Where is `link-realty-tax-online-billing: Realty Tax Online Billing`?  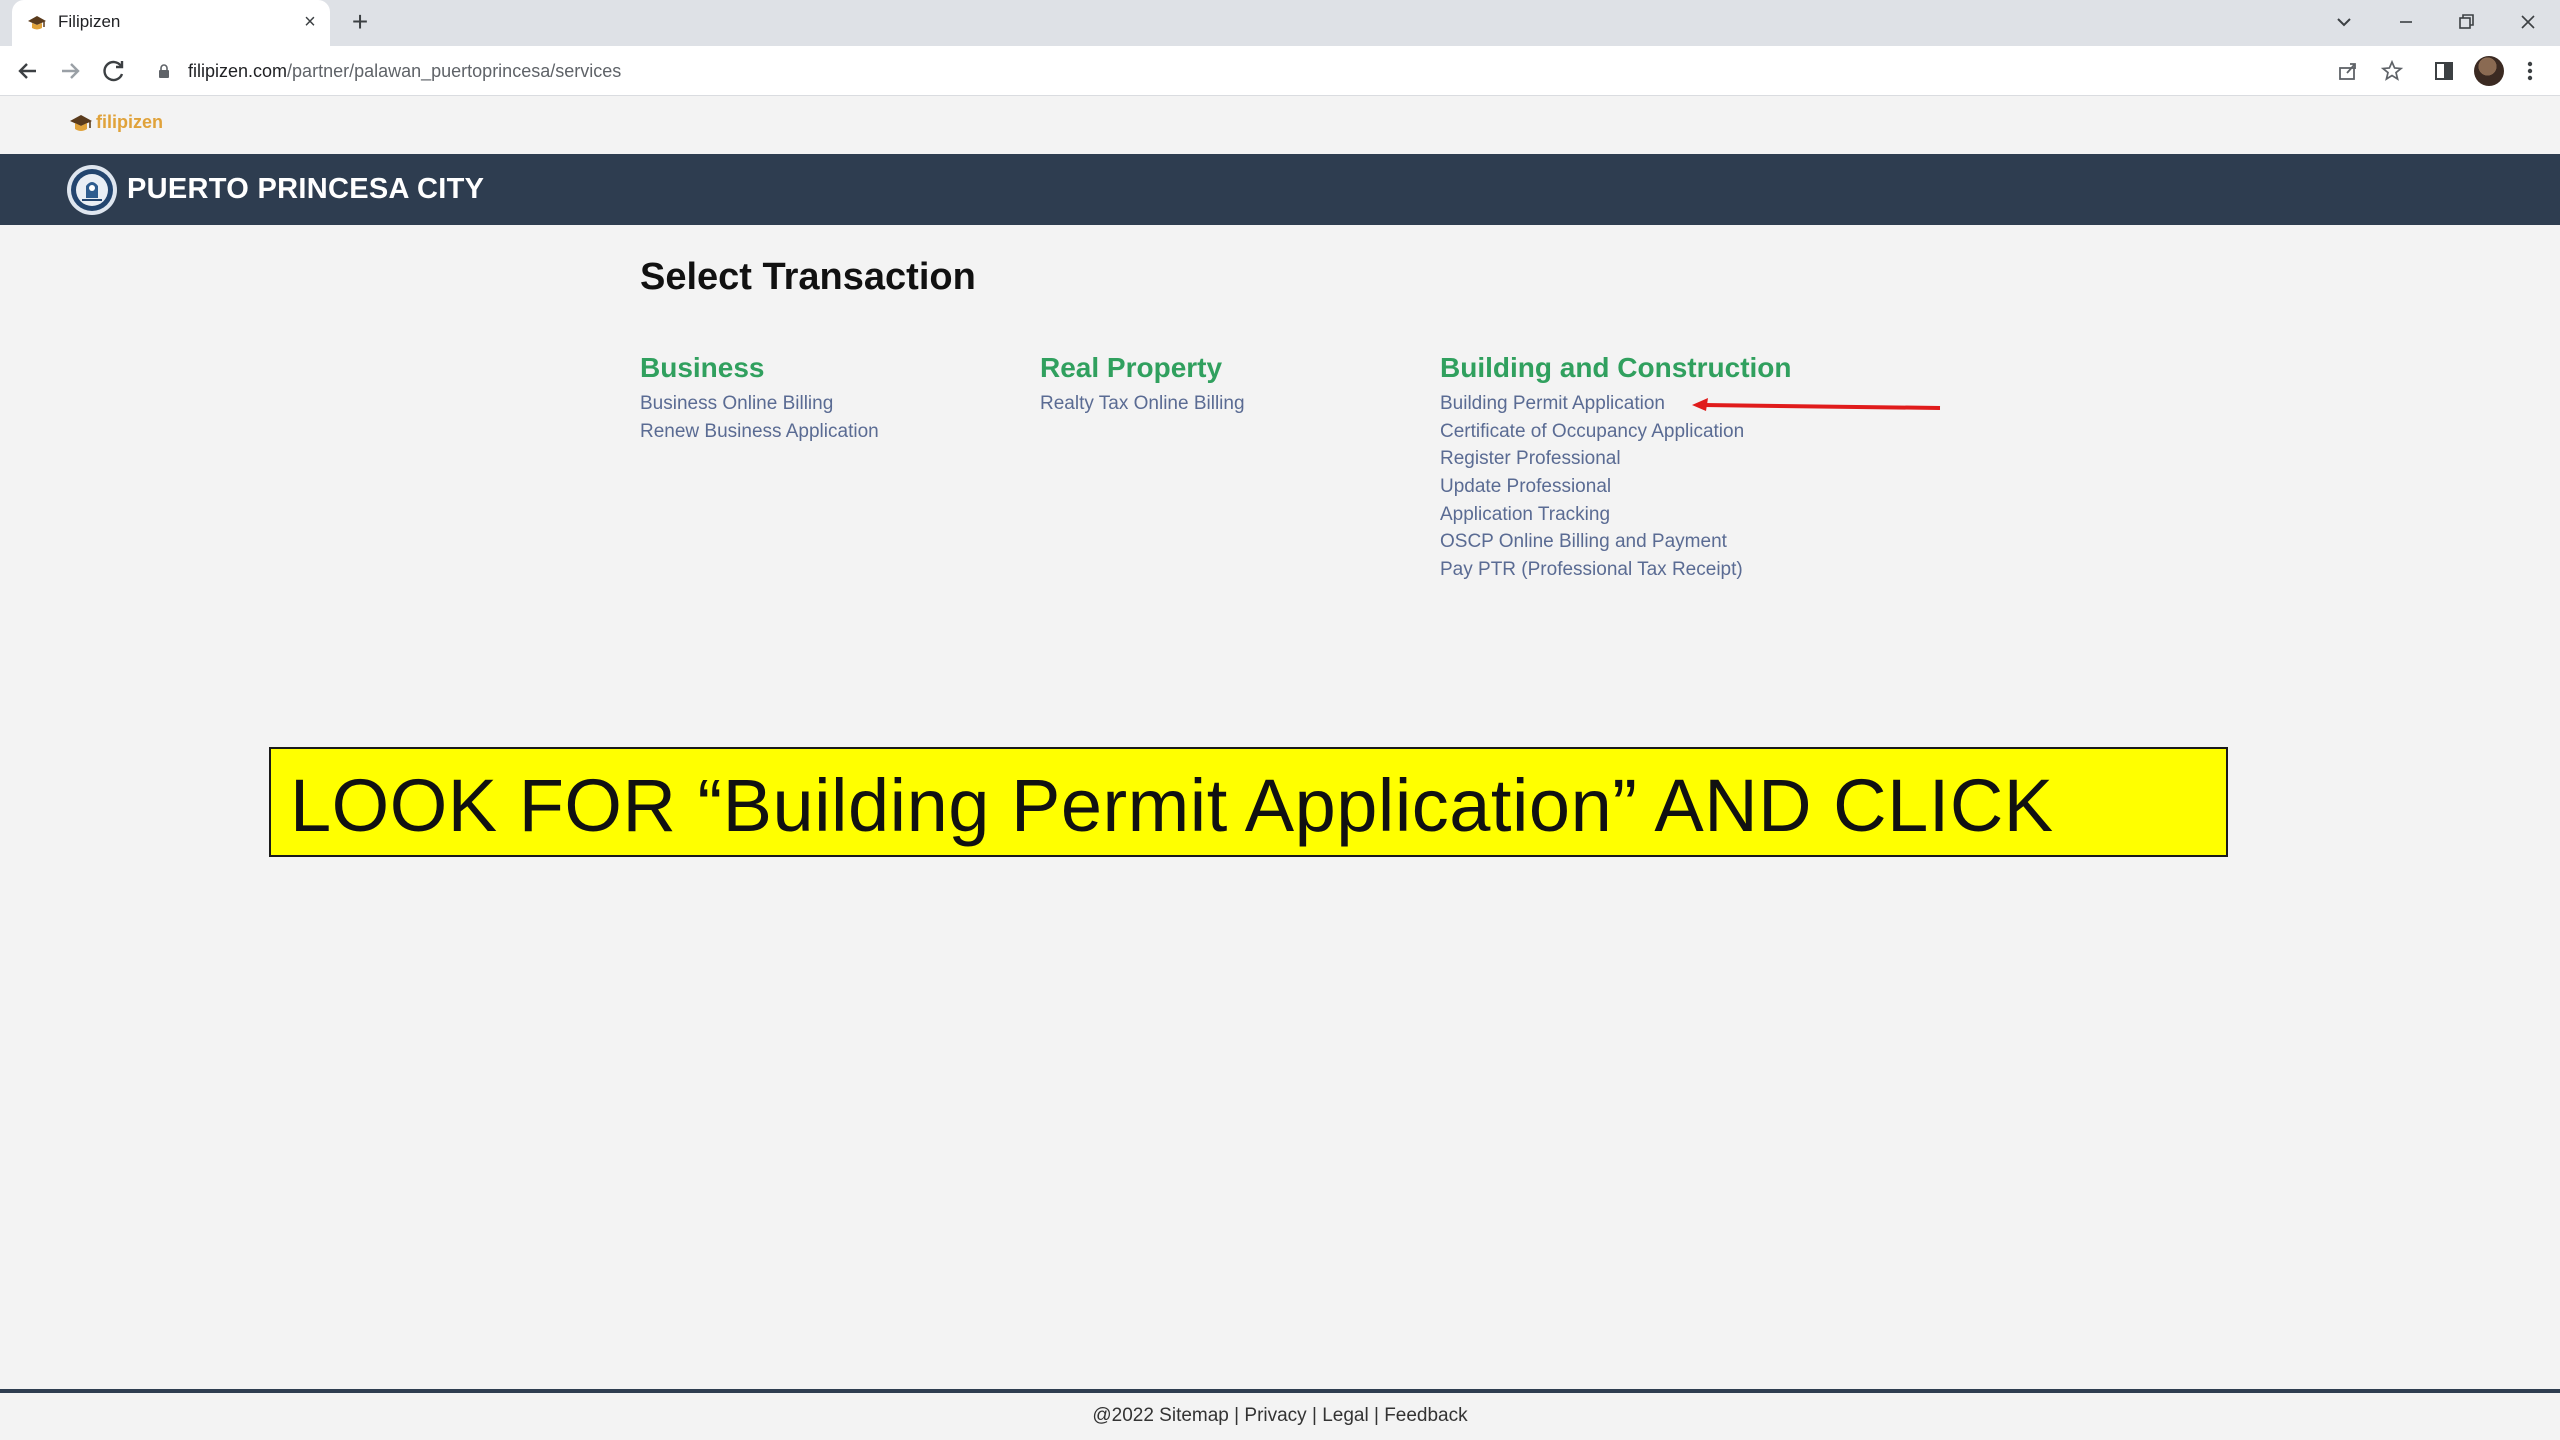 link-realty-tax-online-billing: Realty Tax Online Billing is located at coordinates (1142, 403).